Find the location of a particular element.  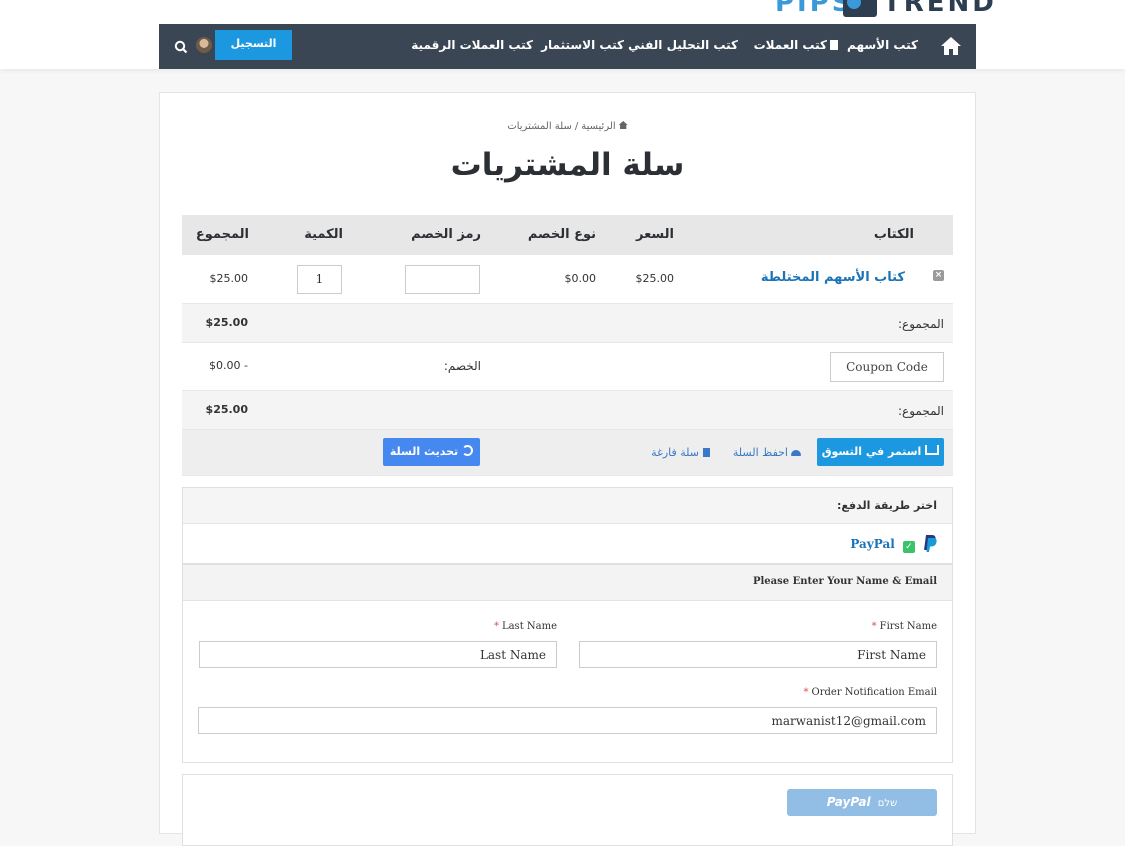

email-field: marwanist12@gmail.com is located at coordinates (567, 720).